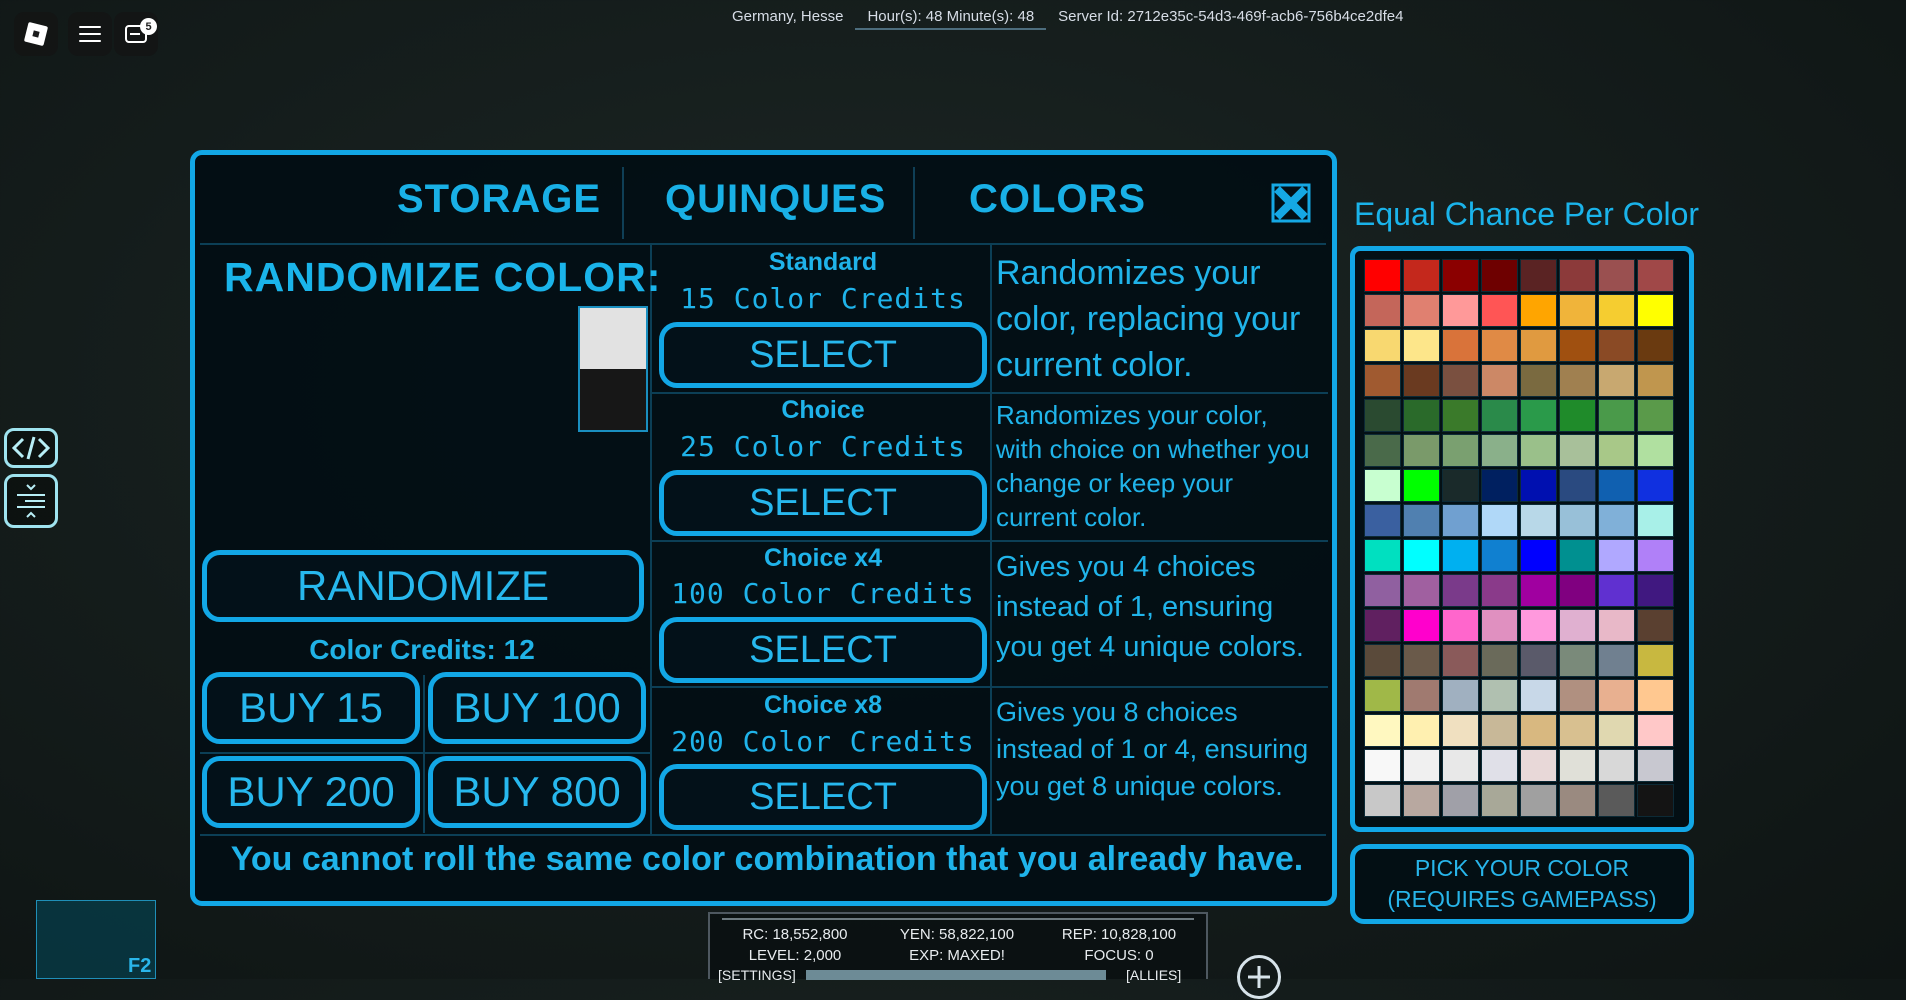 The width and height of the screenshot is (1906, 1000). What do you see at coordinates (1153, 975) in the screenshot?
I see `allies-button: [ALLIES]` at bounding box center [1153, 975].